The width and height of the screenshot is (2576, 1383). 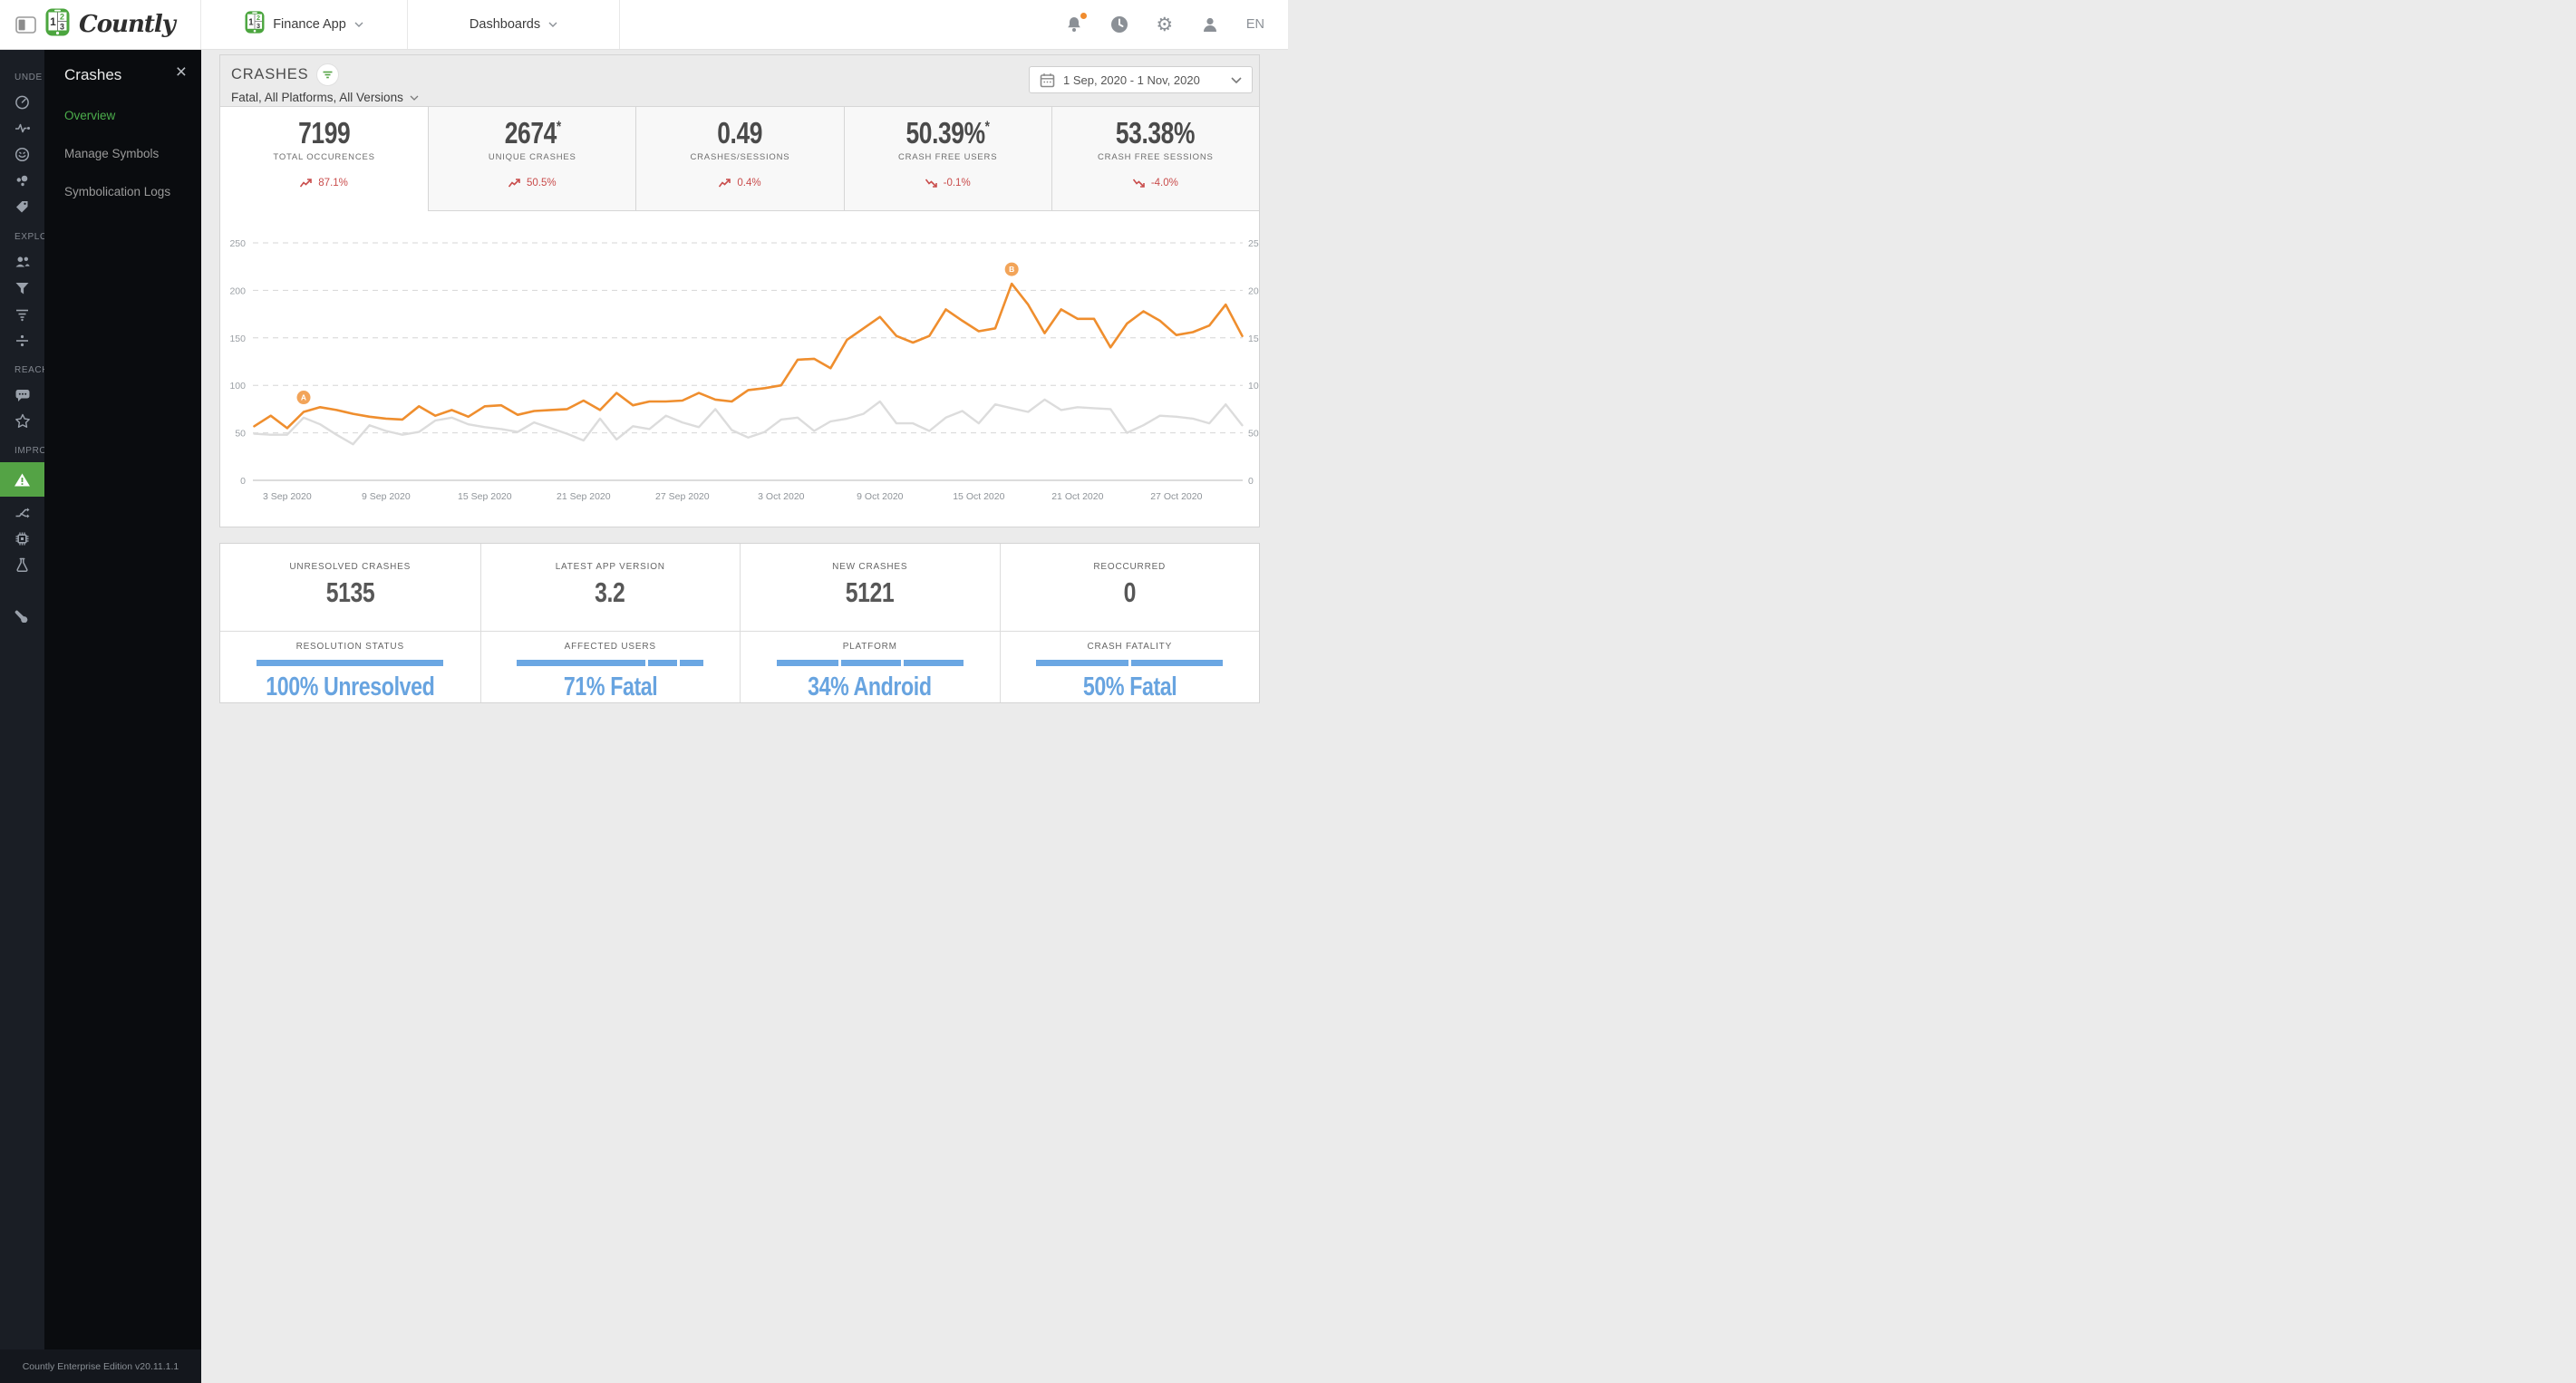 I want to click on sidebar-item-chip, so click(x=22, y=539).